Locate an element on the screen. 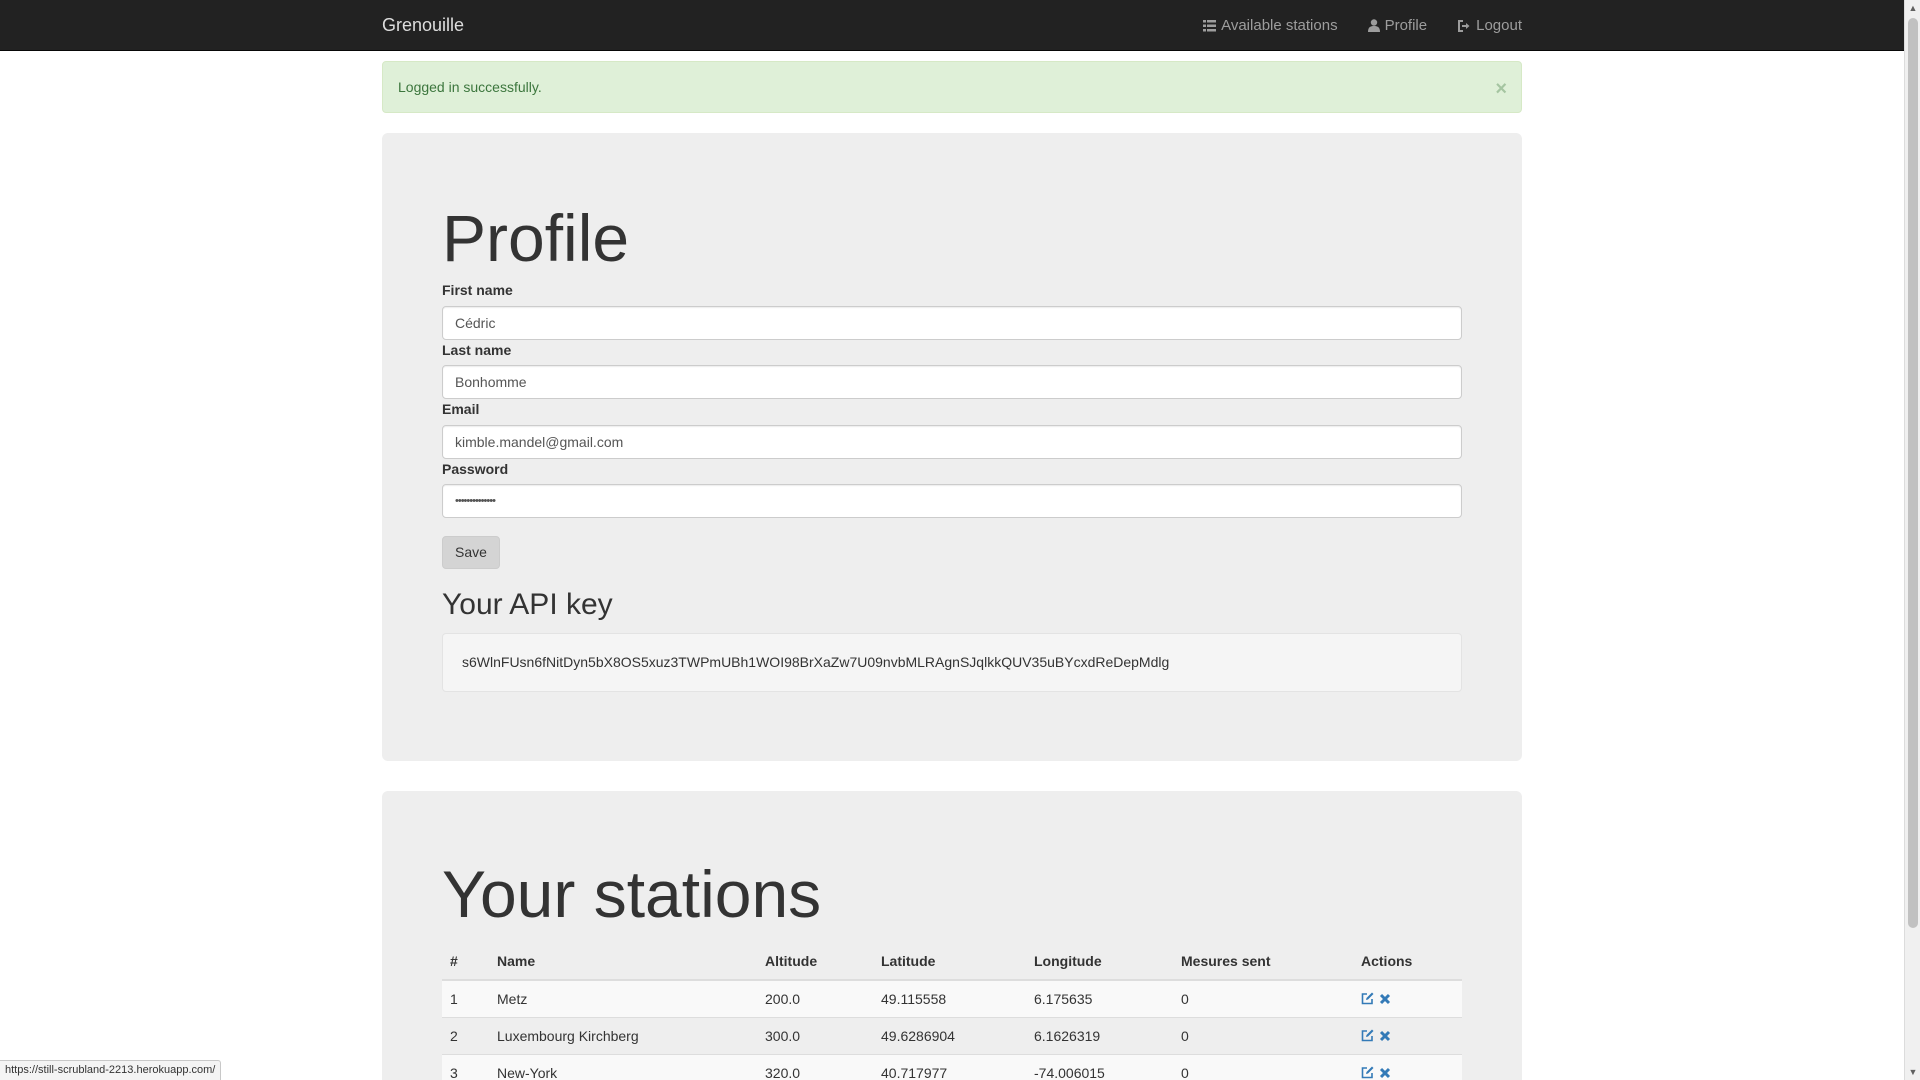  column-header-longitude: Longitude is located at coordinates (1099, 962).